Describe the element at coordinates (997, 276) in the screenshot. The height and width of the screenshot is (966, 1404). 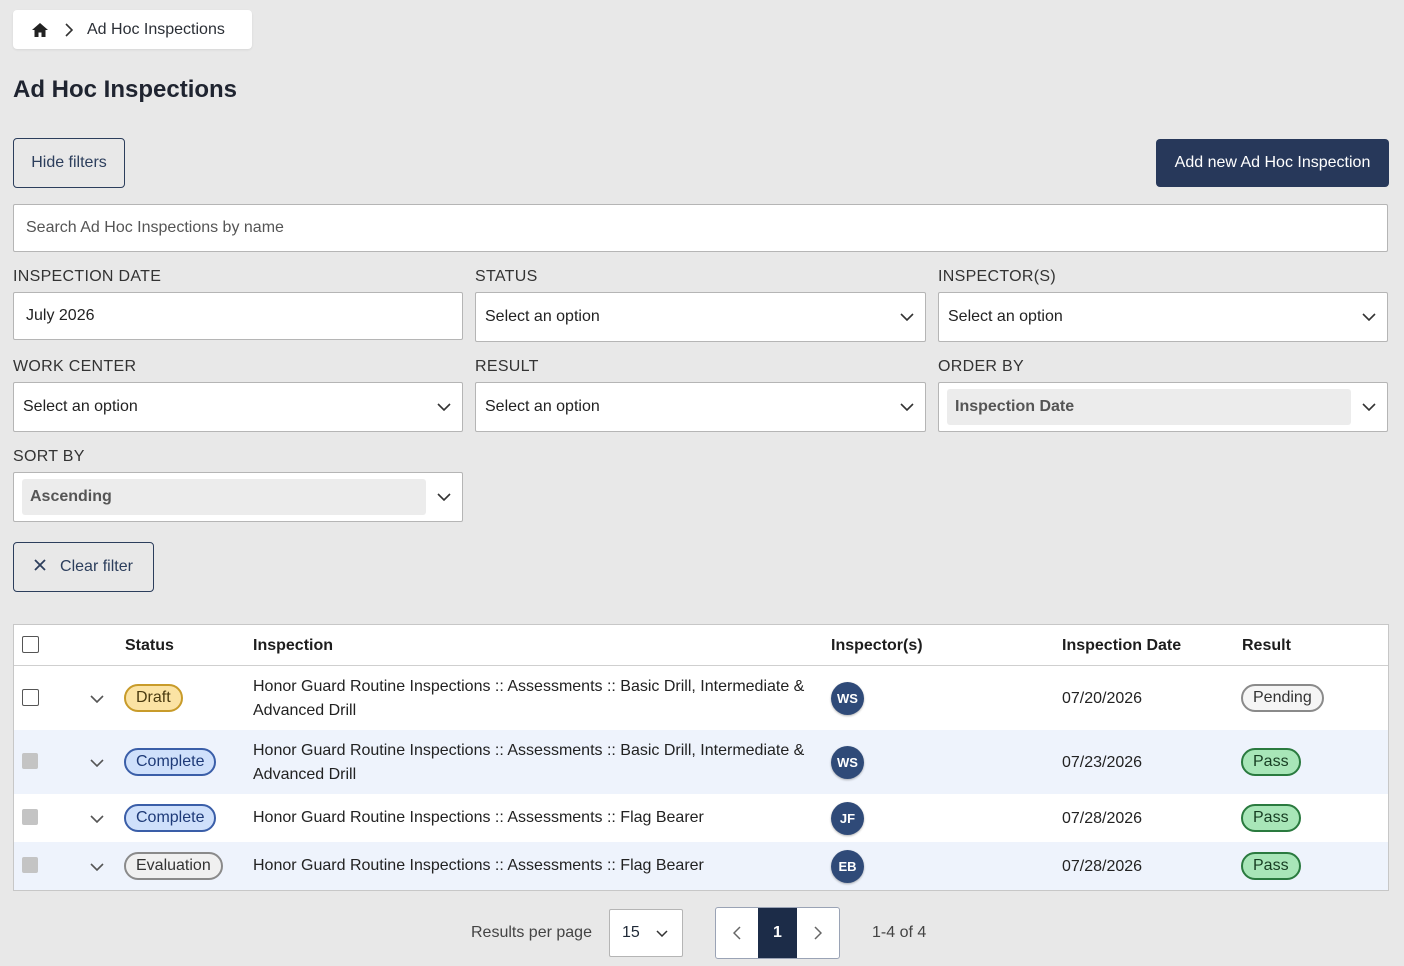
I see `inspectors-label: INSPECTOR(S)` at that location.